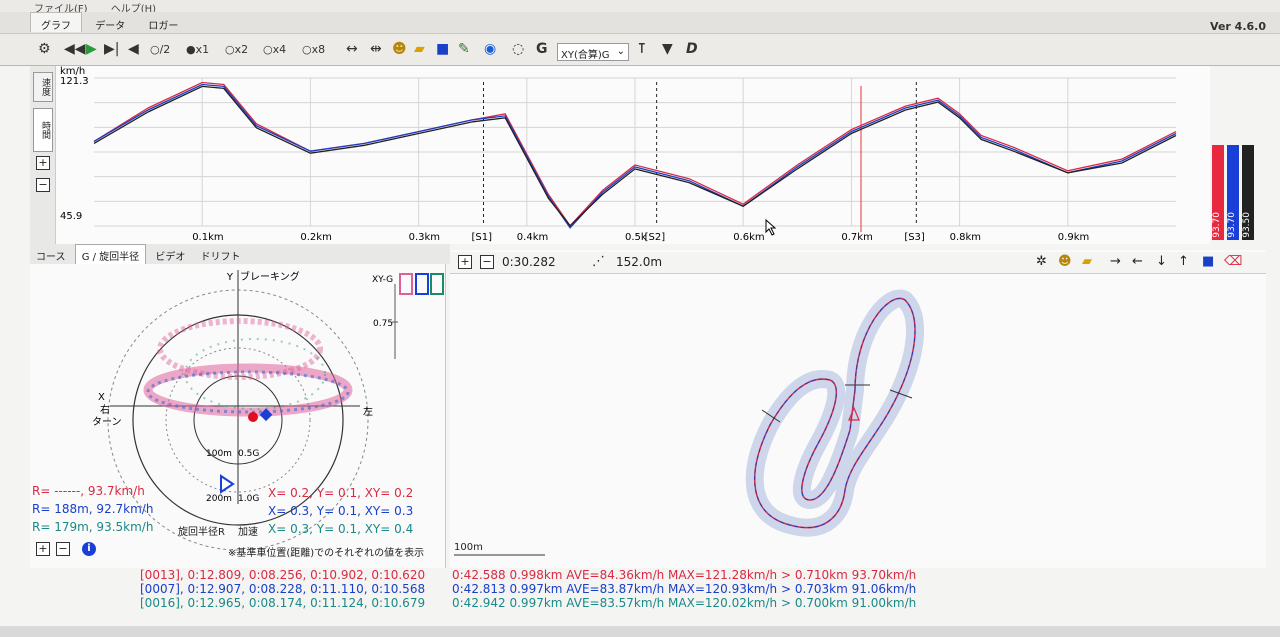  I want to click on map-time: 0:30.282, so click(529, 262).